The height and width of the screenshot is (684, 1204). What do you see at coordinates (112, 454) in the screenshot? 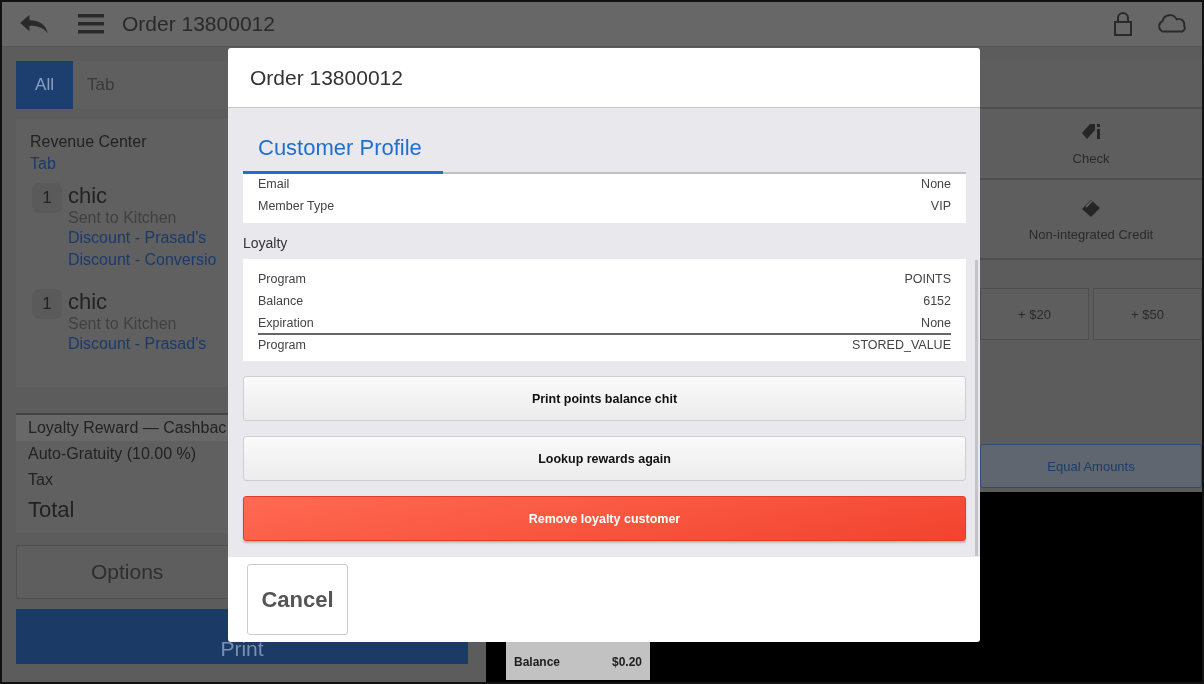
I see `summary-line: Auto-Gratuity (10.00 %)` at bounding box center [112, 454].